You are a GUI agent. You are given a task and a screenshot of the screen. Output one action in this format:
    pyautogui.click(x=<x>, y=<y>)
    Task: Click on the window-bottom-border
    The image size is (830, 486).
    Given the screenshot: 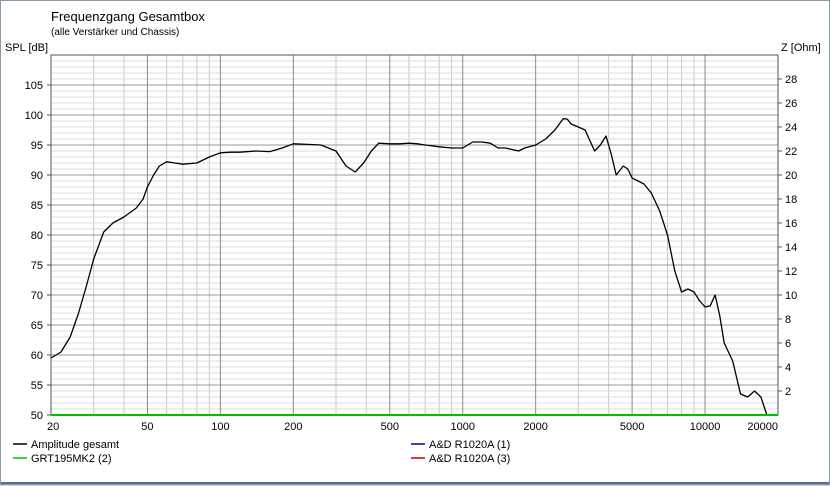 What is the action you would take?
    pyautogui.click(x=415, y=483)
    